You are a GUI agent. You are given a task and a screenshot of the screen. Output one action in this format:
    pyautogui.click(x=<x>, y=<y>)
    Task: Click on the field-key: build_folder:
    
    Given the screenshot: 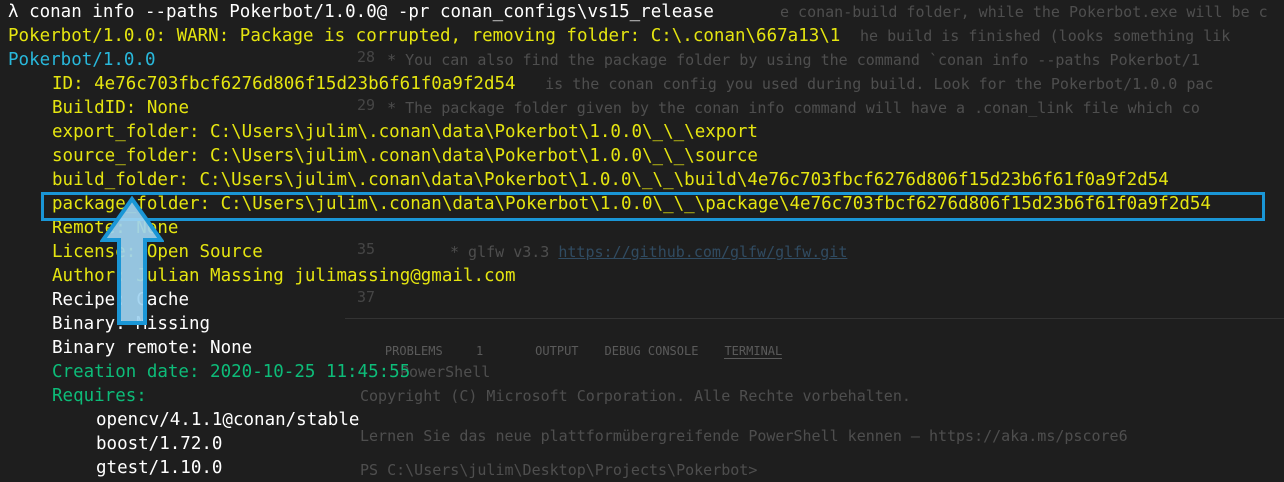 What is the action you would take?
    pyautogui.click(x=120, y=180)
    